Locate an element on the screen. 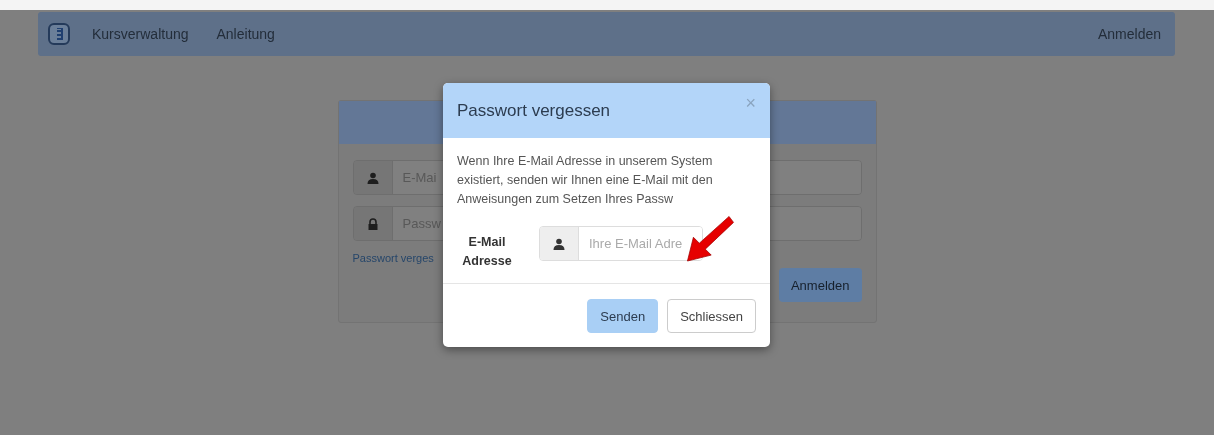 The image size is (1214, 435). close-button: × is located at coordinates (750, 103).